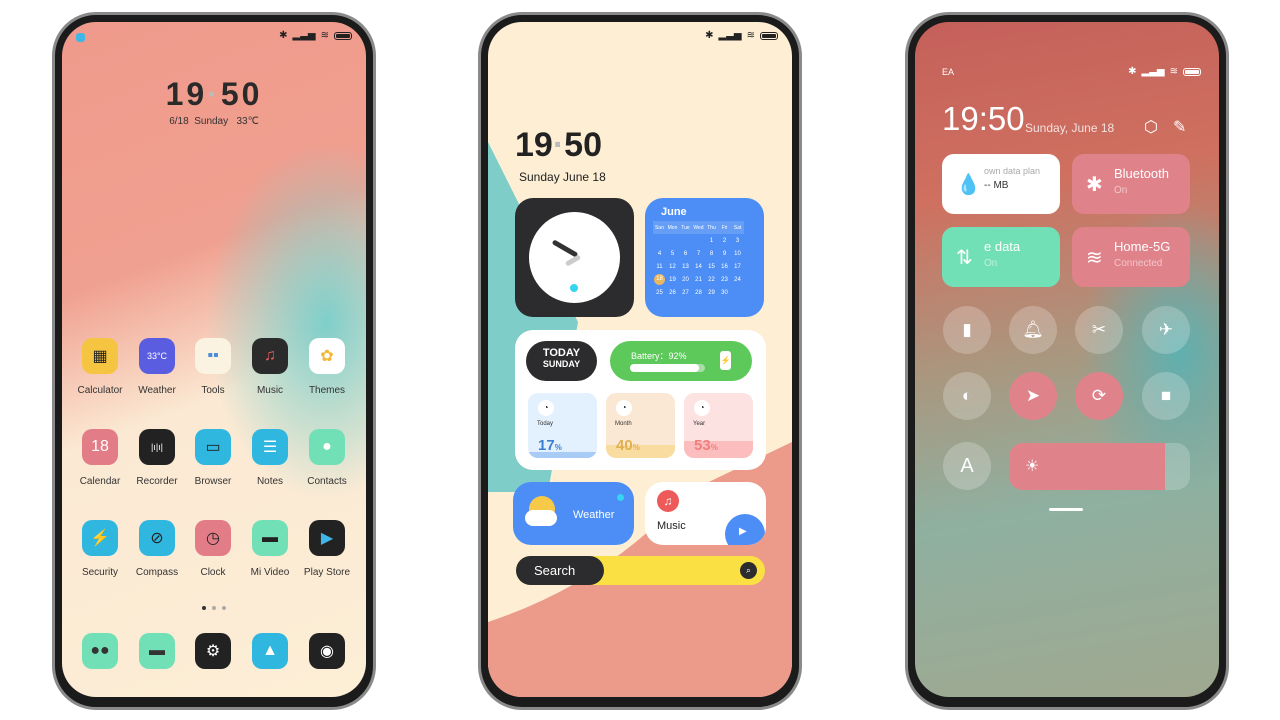 This screenshot has width=1280, height=720. Describe the element at coordinates (718, 425) in the screenshot. I see `progress-year: ◔ Year 53%` at that location.